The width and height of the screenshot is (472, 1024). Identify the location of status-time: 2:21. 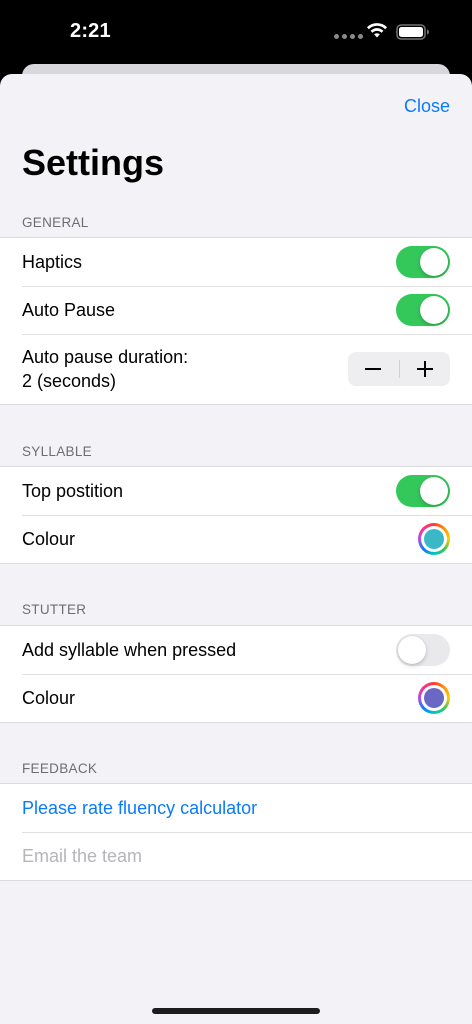
(90, 31).